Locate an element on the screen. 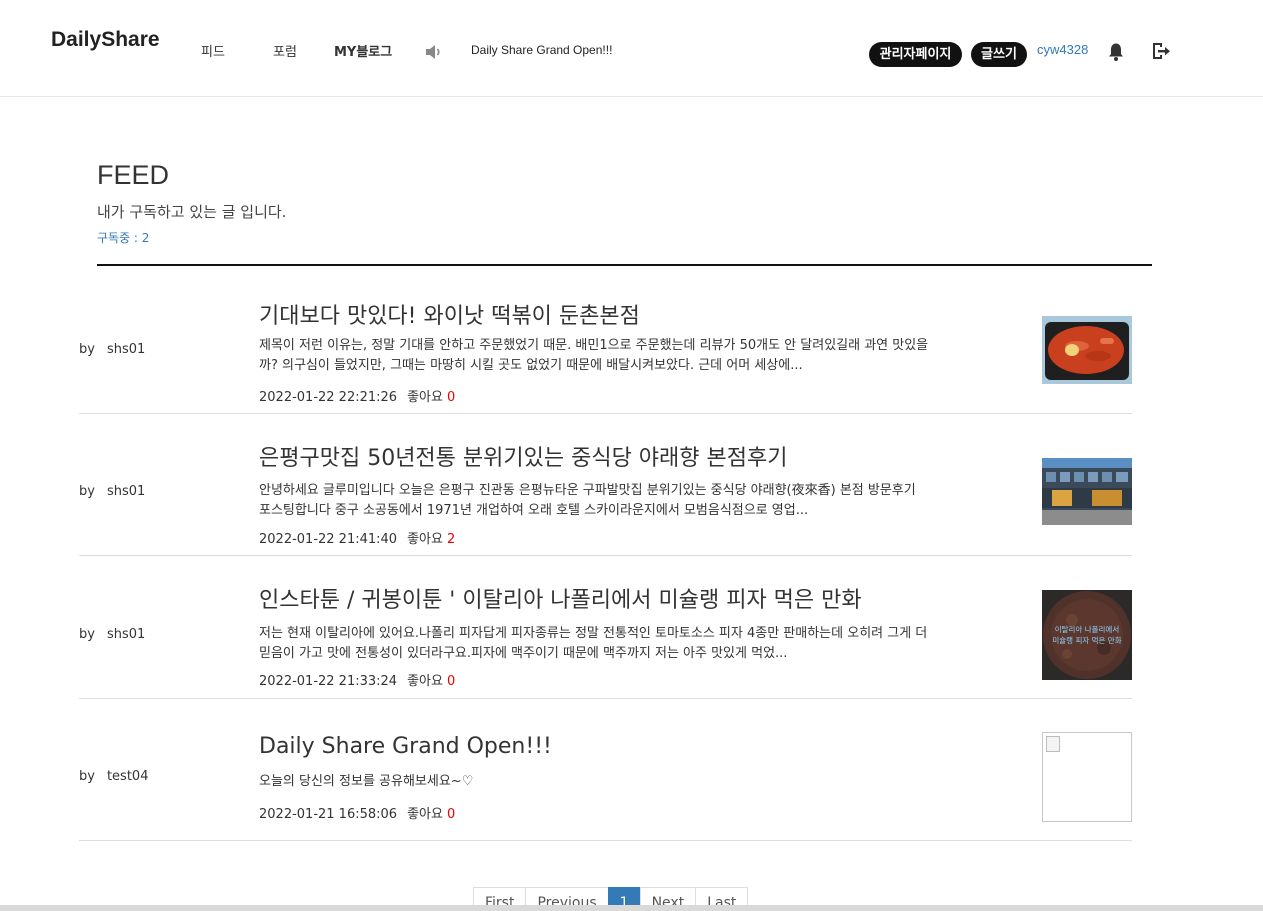  page-title: FEED is located at coordinates (133, 175).